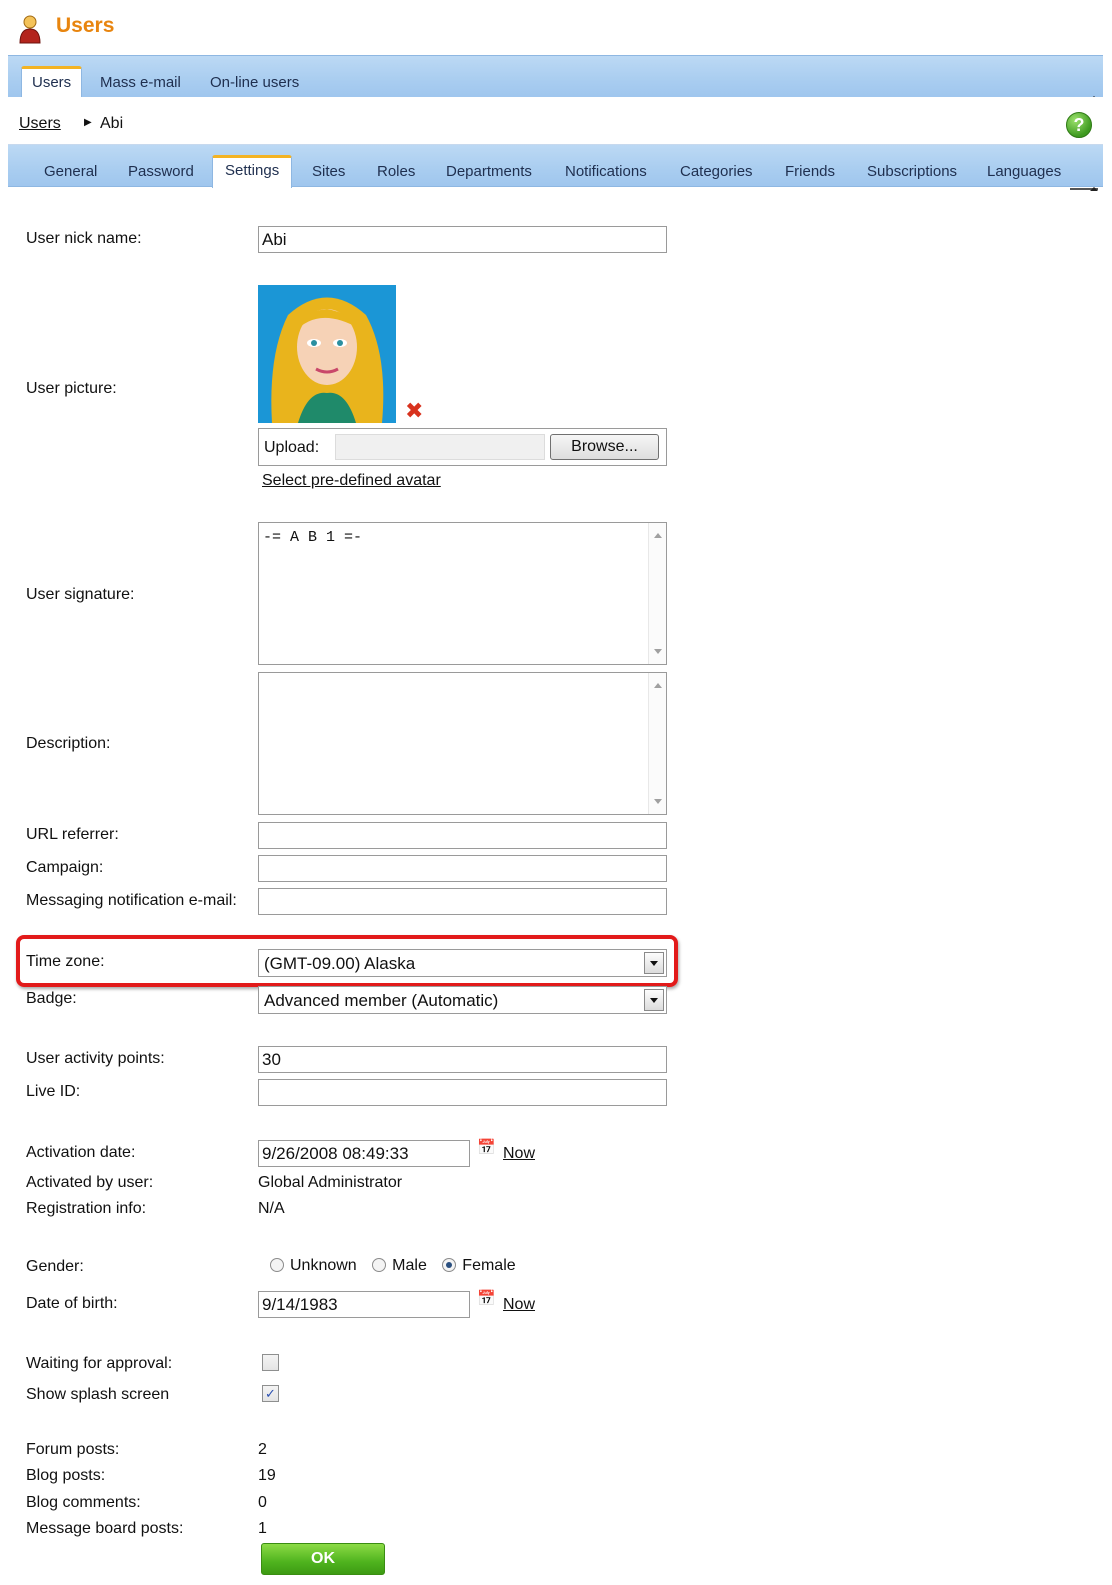 This screenshot has height=1585, width=1112. What do you see at coordinates (99, 1363) in the screenshot?
I see `waiting-approval-label: Waiting for approval:` at bounding box center [99, 1363].